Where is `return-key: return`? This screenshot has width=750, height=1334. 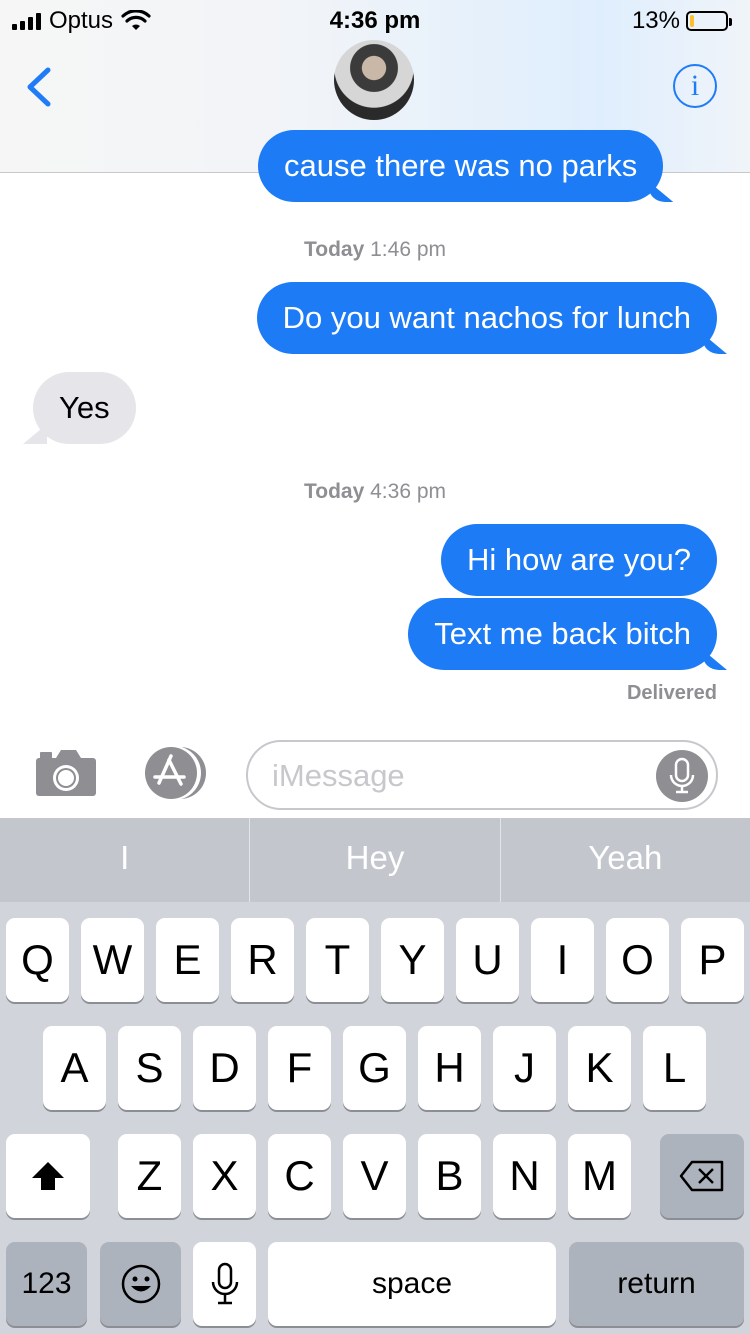 return-key: return is located at coordinates (656, 1284).